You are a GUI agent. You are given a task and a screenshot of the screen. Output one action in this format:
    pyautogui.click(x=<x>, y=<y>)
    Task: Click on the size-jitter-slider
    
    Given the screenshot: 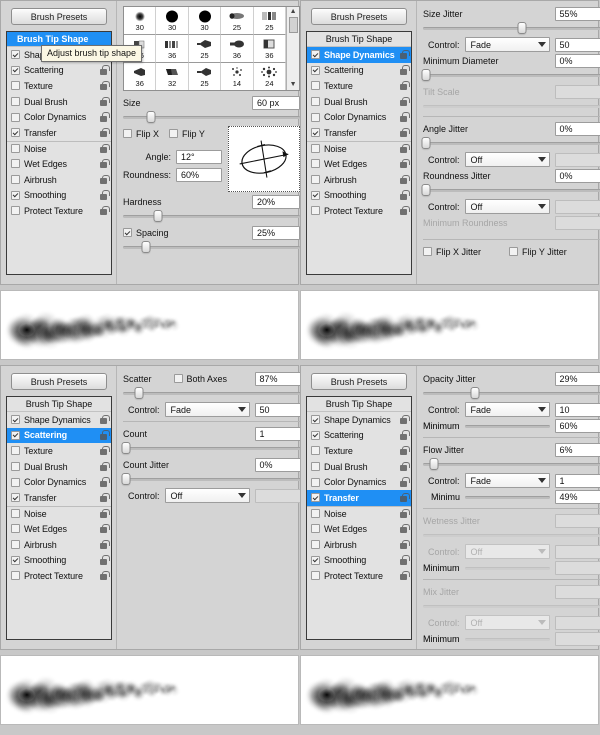 What is the action you would take?
    pyautogui.click(x=511, y=28)
    